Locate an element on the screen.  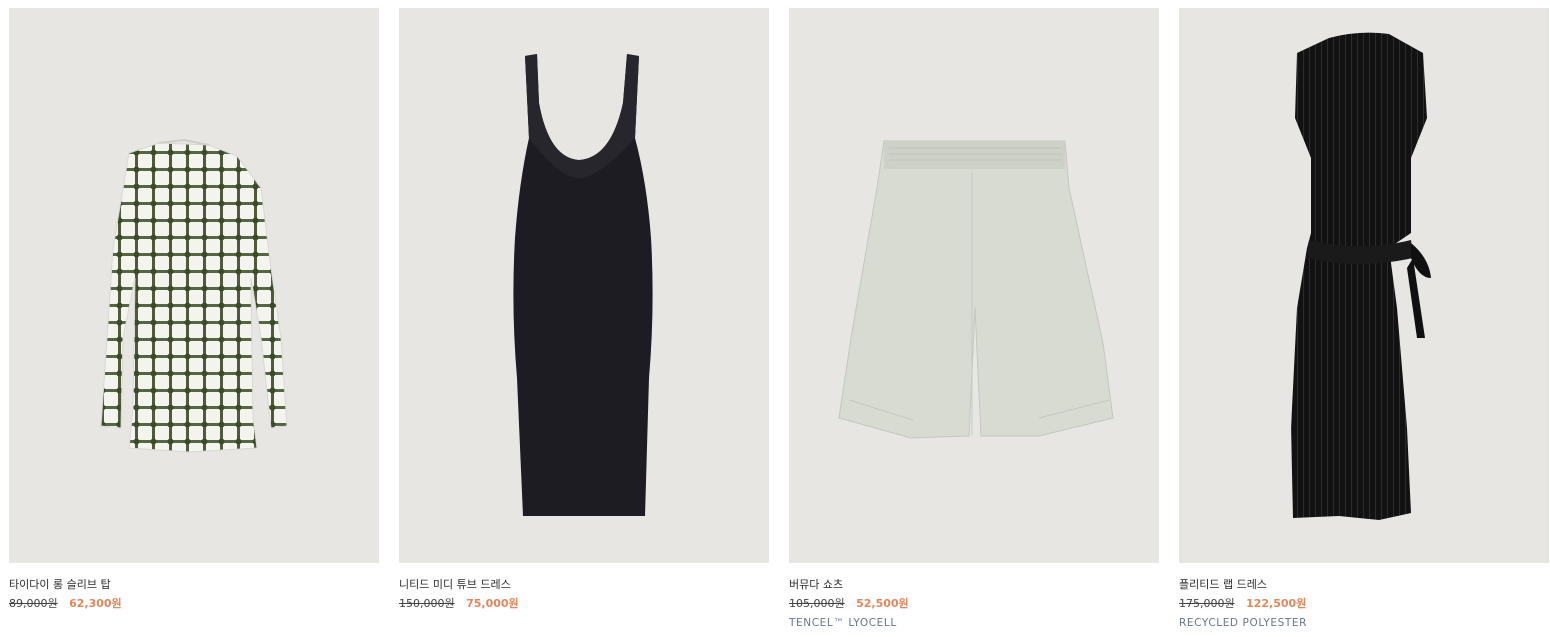
original-price: 105,000원 is located at coordinates (817, 603).